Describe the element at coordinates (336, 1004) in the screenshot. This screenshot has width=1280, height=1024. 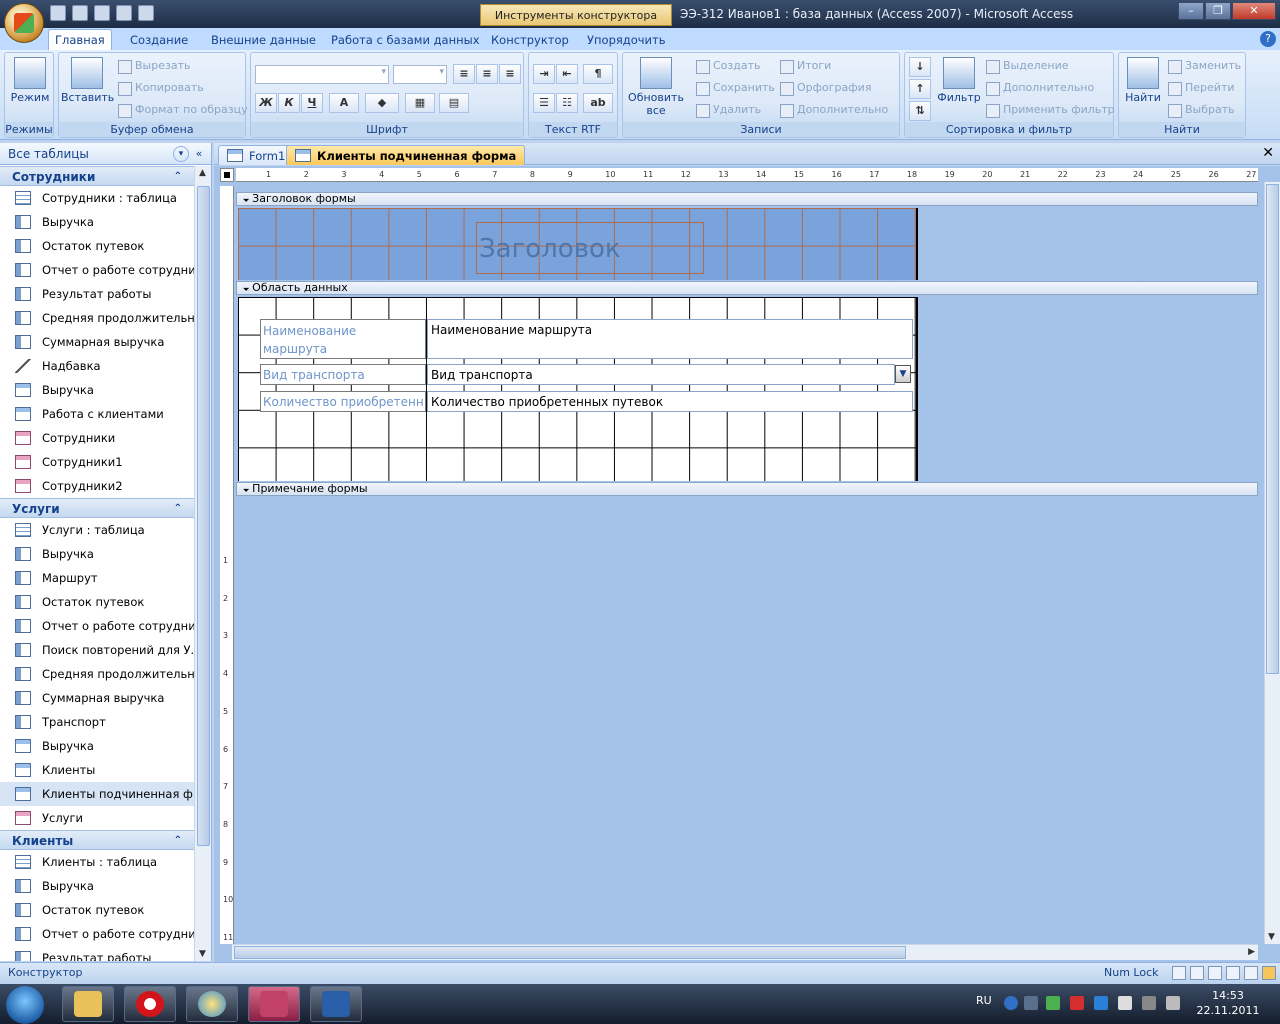
I see `taskbar-word` at that location.